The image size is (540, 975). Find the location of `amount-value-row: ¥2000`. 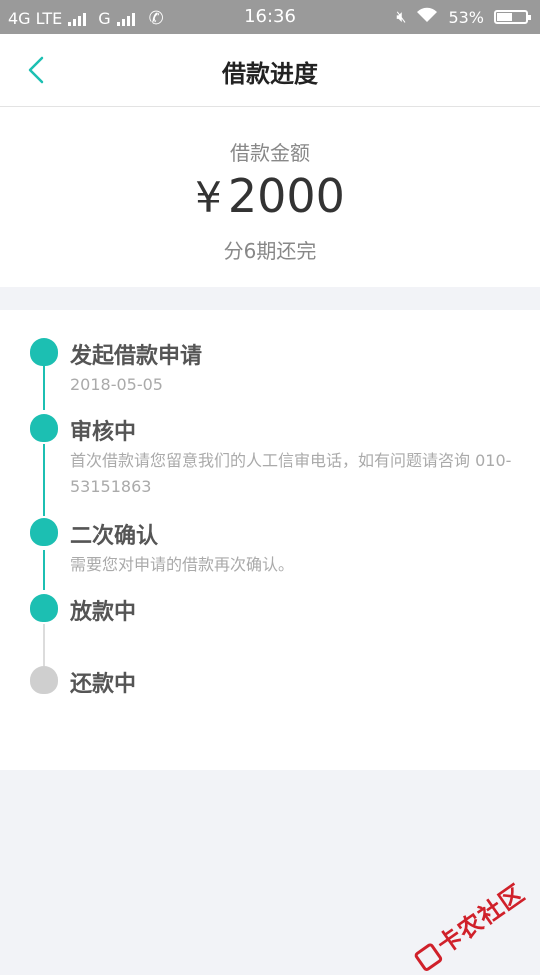

amount-value-row: ¥2000 is located at coordinates (270, 196).